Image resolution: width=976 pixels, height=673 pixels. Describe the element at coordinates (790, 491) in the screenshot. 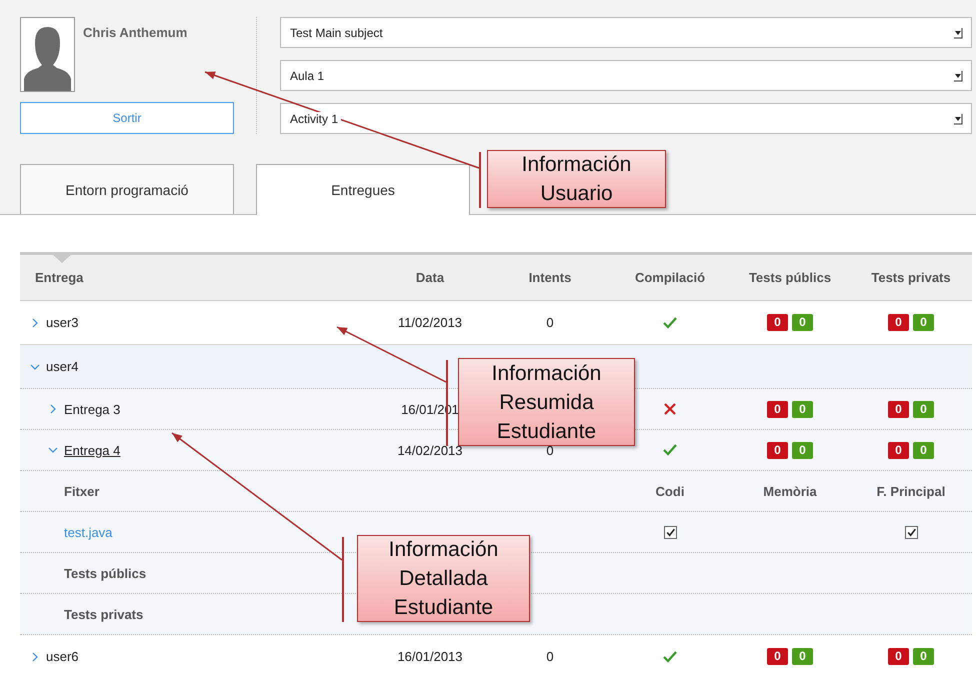

I see `column-header: Memòria` at that location.